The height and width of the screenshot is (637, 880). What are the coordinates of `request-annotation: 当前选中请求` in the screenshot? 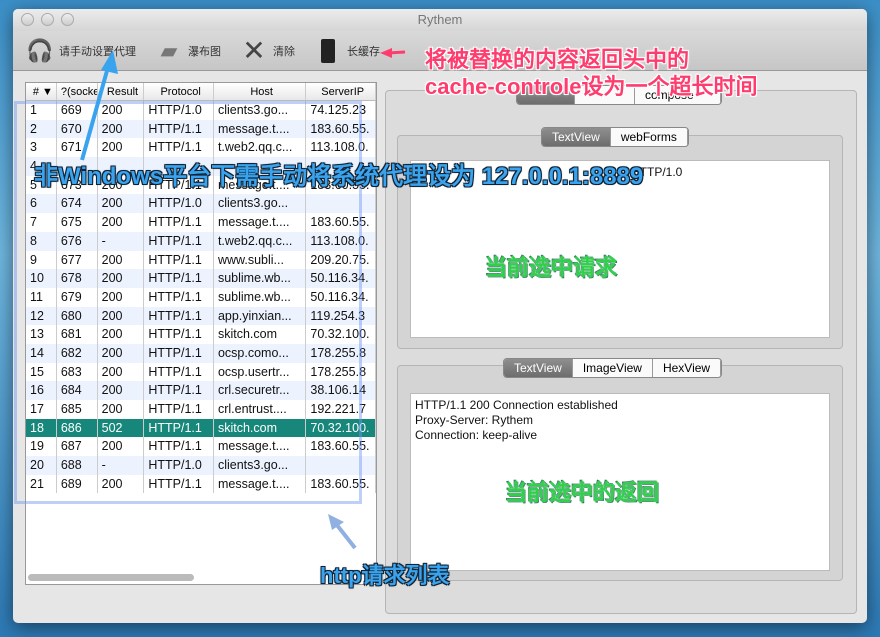 It's located at (551, 267).